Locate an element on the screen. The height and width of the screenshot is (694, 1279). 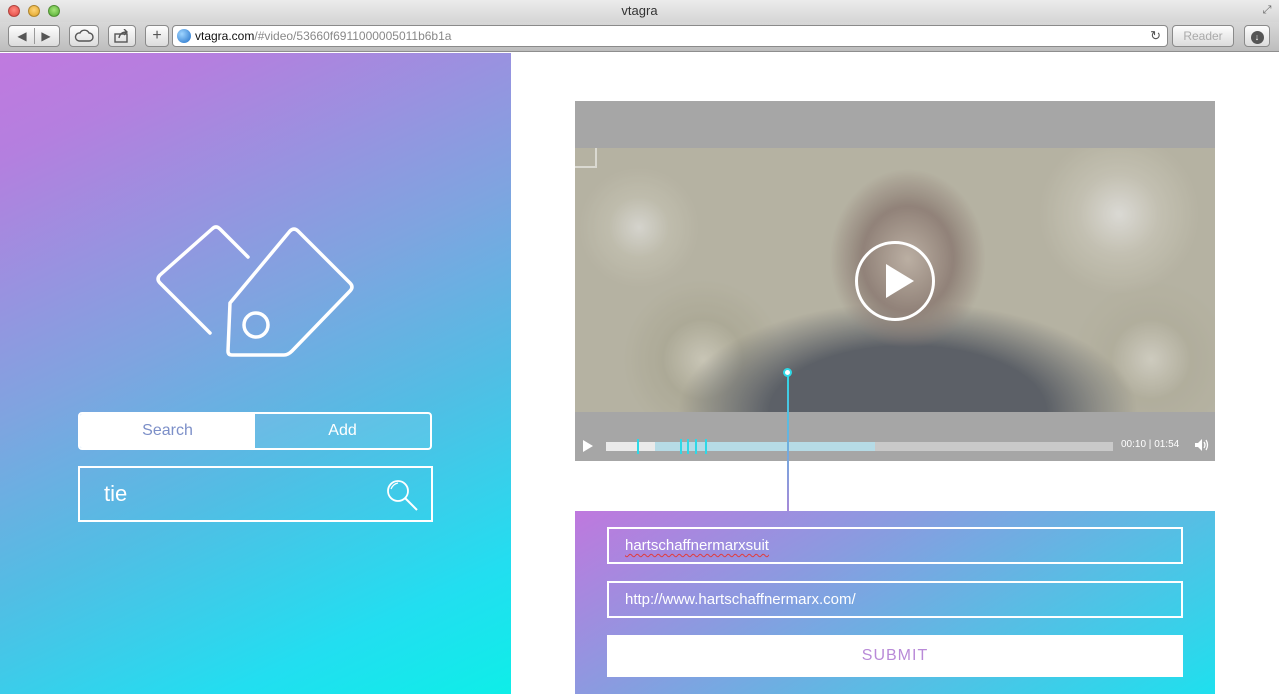
time-readout: 00:10 | 01:54 is located at coordinates (1150, 444).